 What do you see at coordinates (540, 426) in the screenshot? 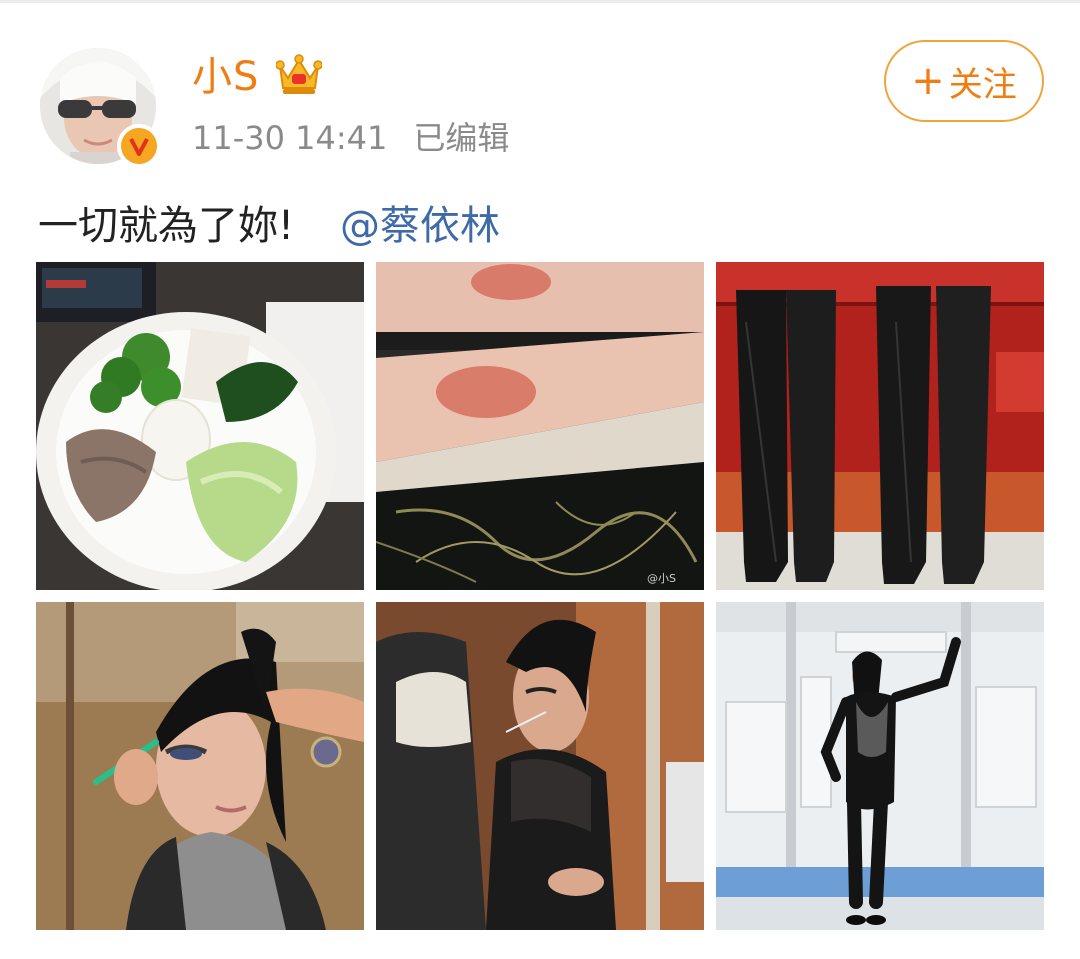
I see `photo-arms-marks: @小S` at bounding box center [540, 426].